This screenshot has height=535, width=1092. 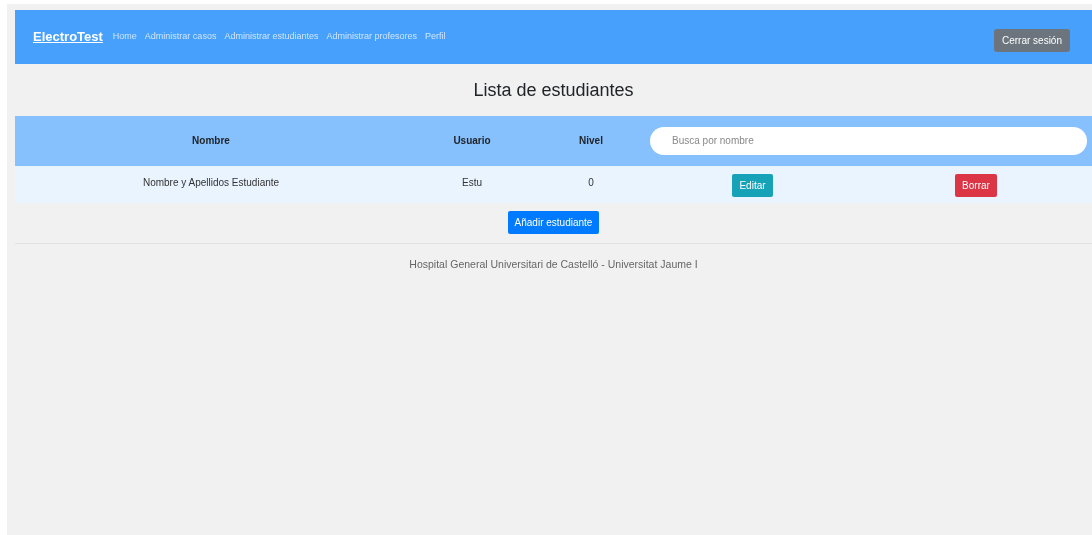 I want to click on table-cell: Nombre y Apellidos Estudiante, so click(x=211, y=184).